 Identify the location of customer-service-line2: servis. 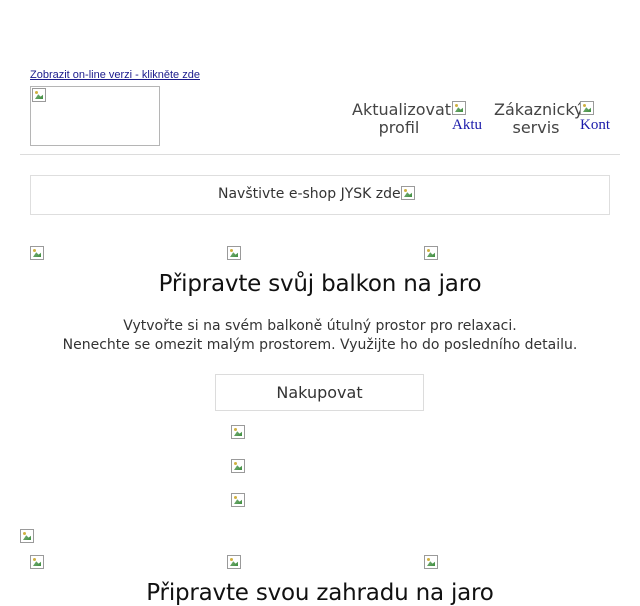
(536, 127).